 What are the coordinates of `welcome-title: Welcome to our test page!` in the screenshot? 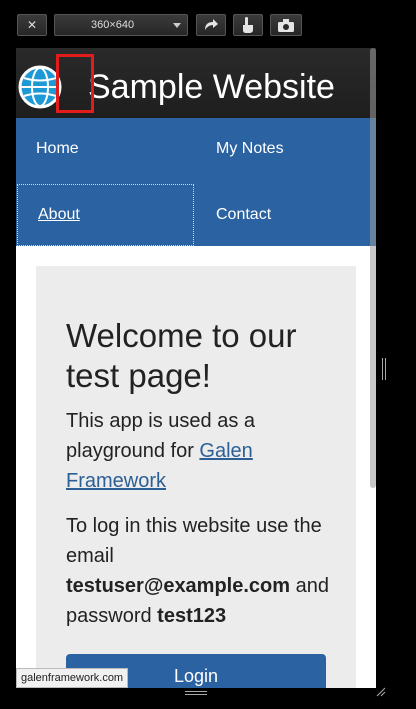 It's located at (181, 355).